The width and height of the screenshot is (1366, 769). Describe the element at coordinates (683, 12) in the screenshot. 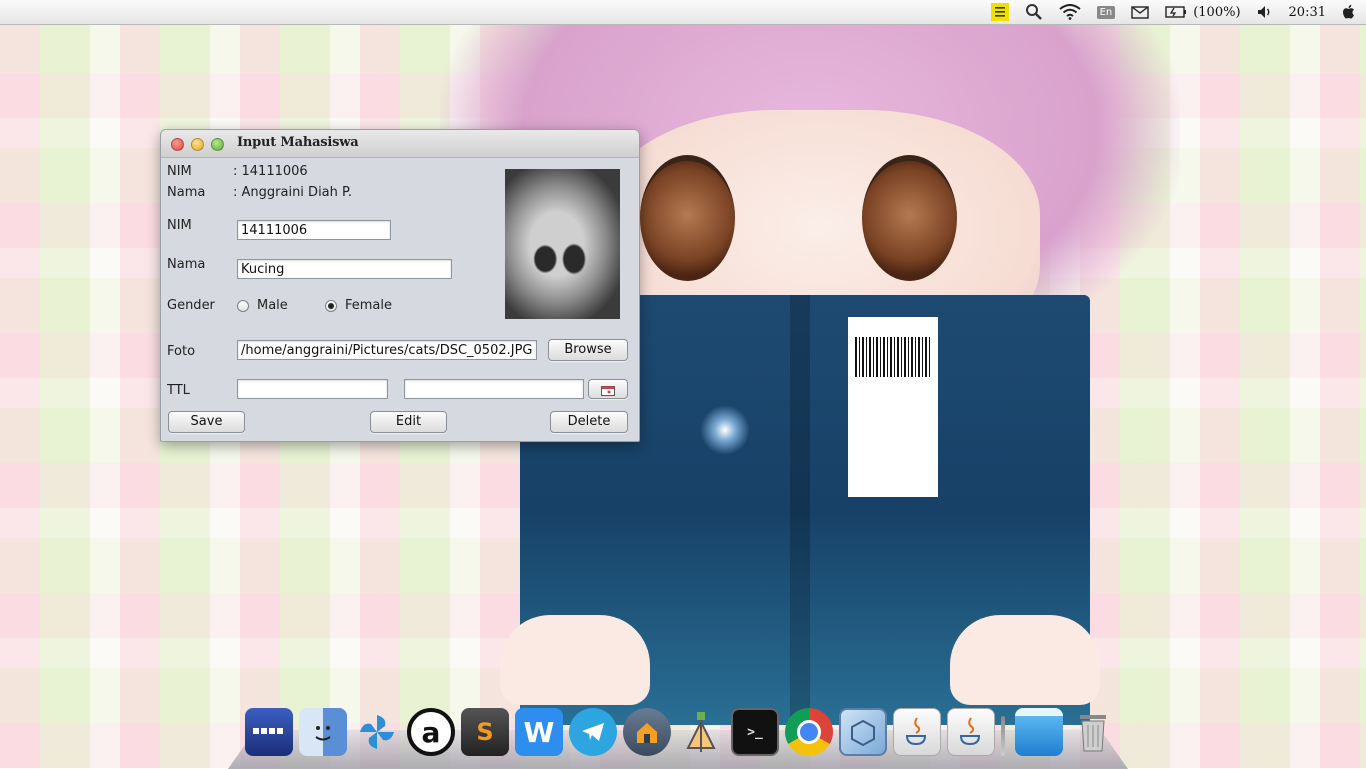

I see `menu-bar: En (100%) 20:31` at that location.